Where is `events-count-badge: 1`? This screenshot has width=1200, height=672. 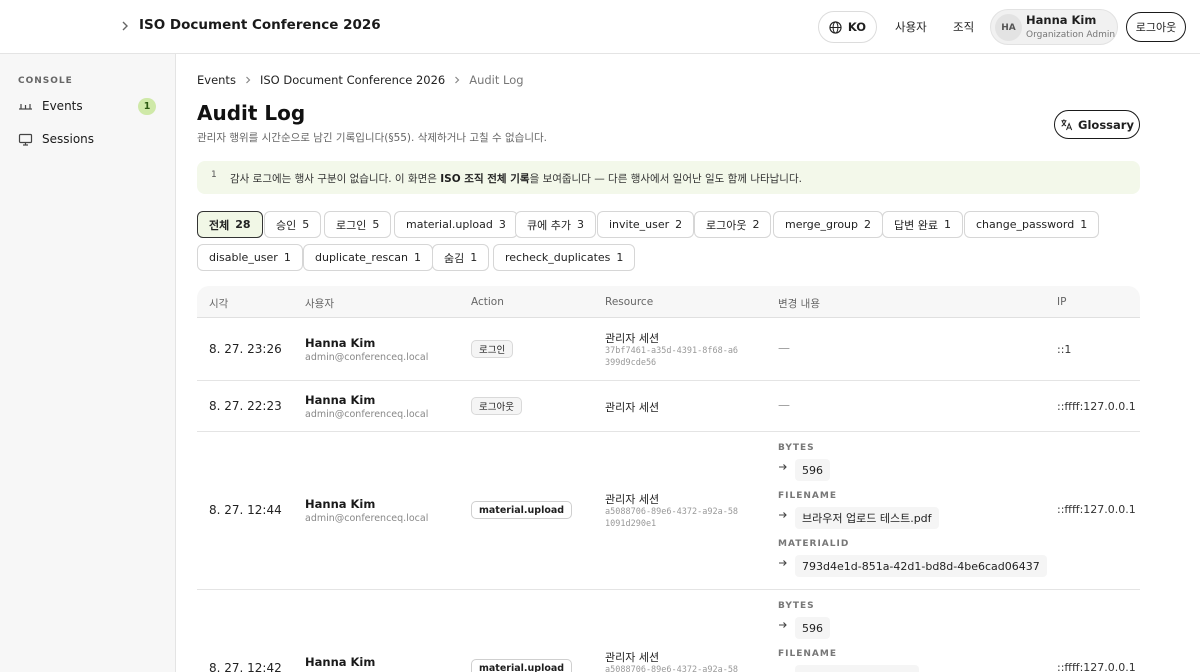
events-count-badge: 1 is located at coordinates (147, 106).